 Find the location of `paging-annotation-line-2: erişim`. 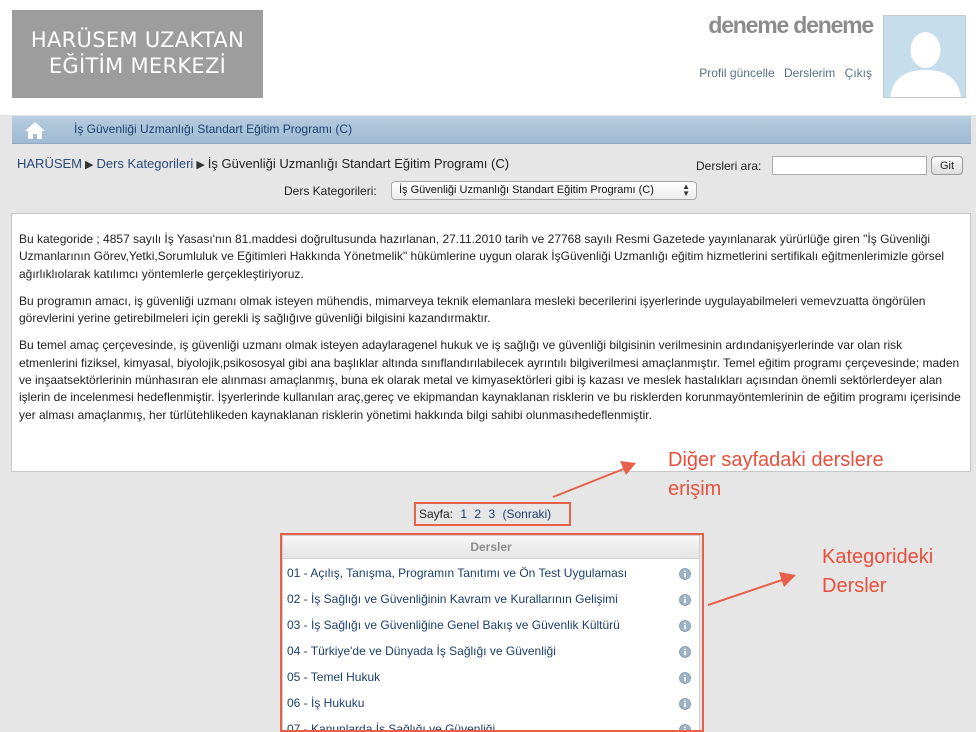

paging-annotation-line-2: erişim is located at coordinates (695, 489).